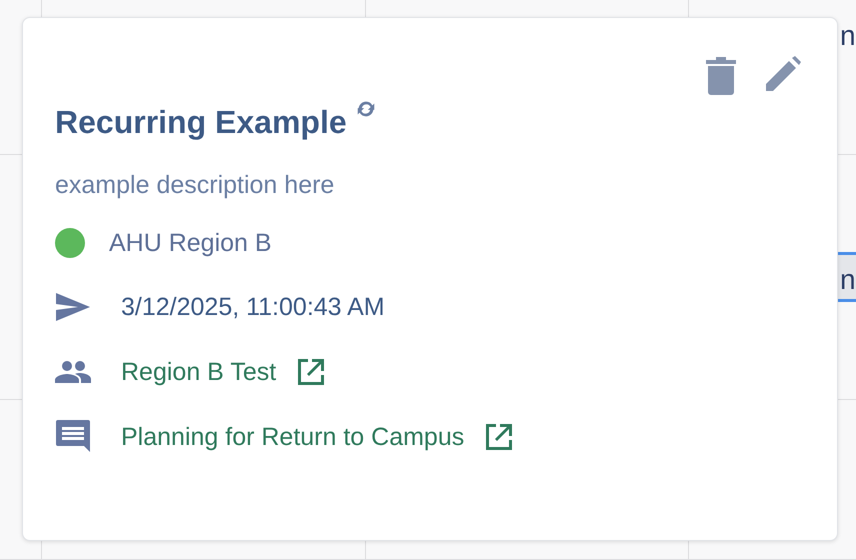 This screenshot has width=856, height=560. Describe the element at coordinates (201, 122) in the screenshot. I see `event-title: Recurring Example` at that location.